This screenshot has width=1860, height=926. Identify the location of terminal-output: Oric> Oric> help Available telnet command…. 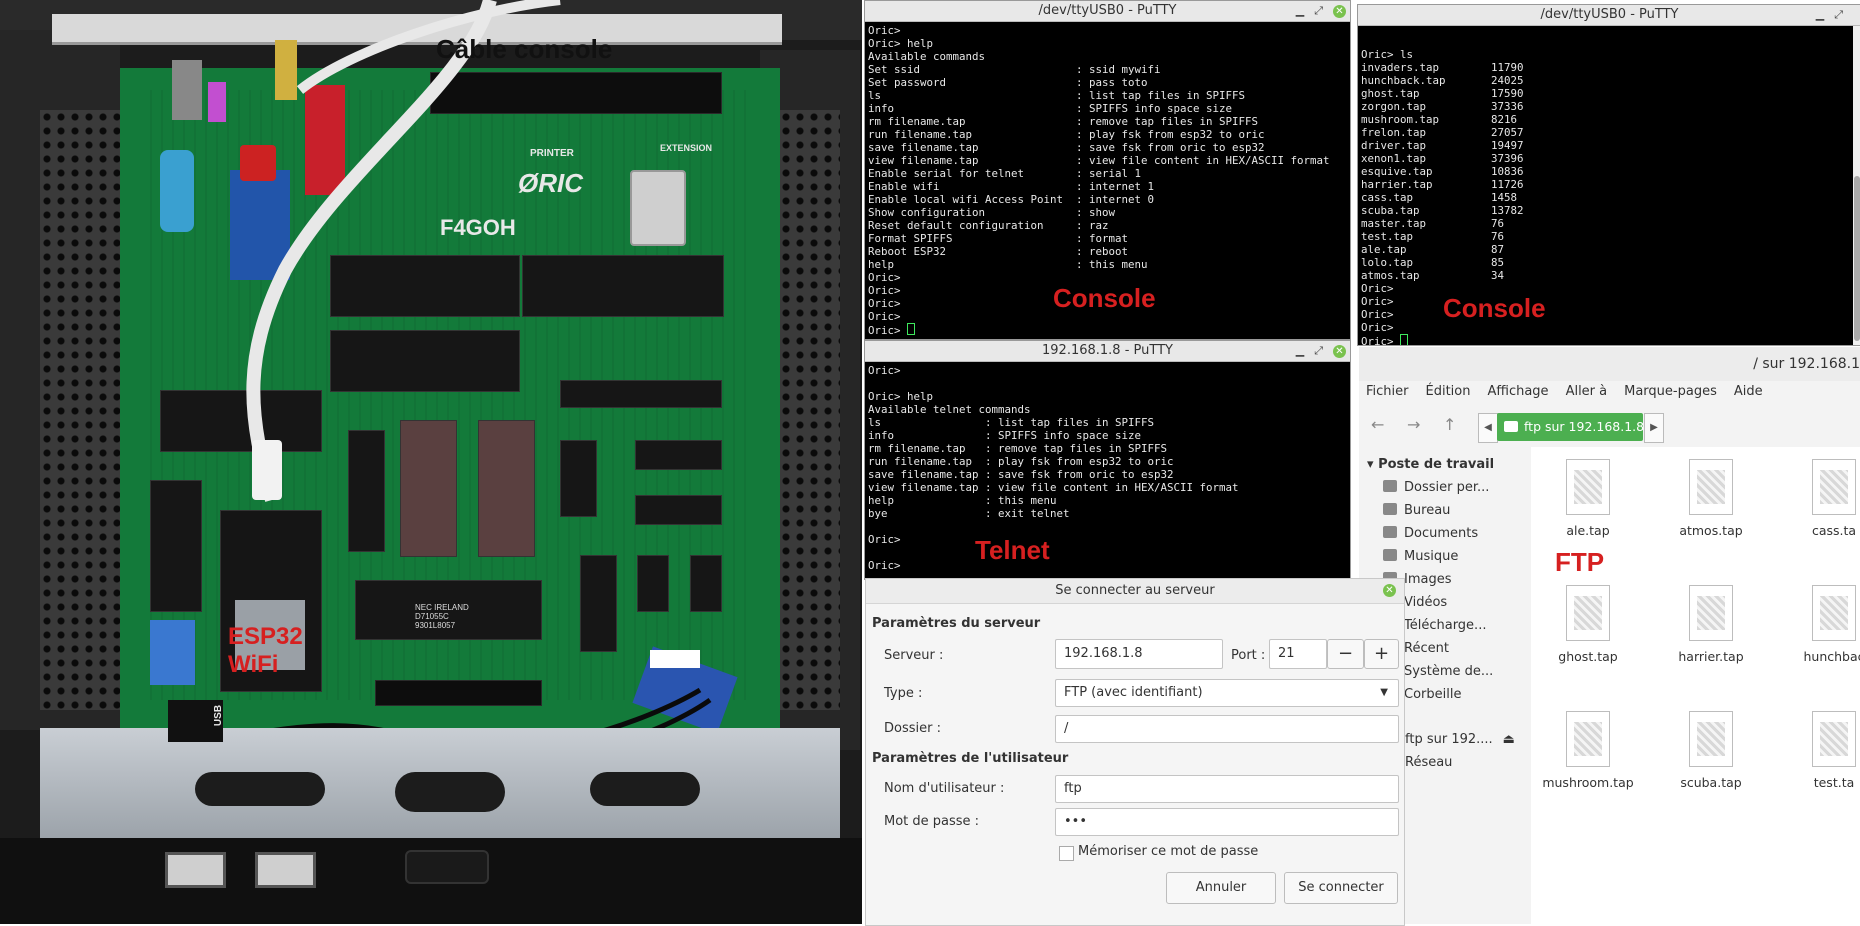
(1107, 467).